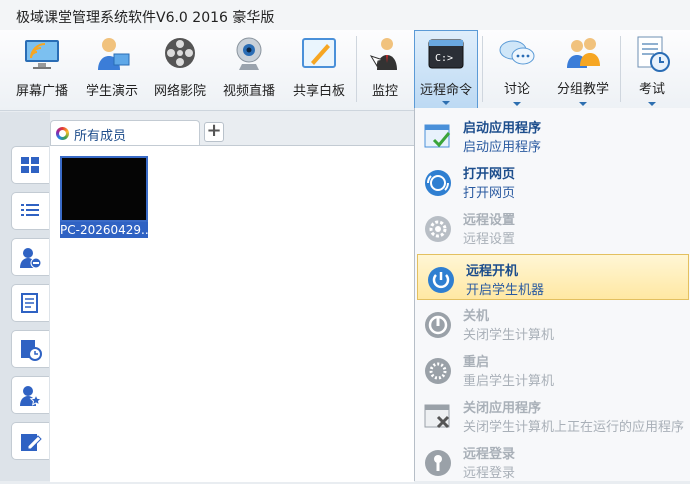 The width and height of the screenshot is (690, 484). I want to click on toolbar-student-demo: 学生演示, so click(112, 70).